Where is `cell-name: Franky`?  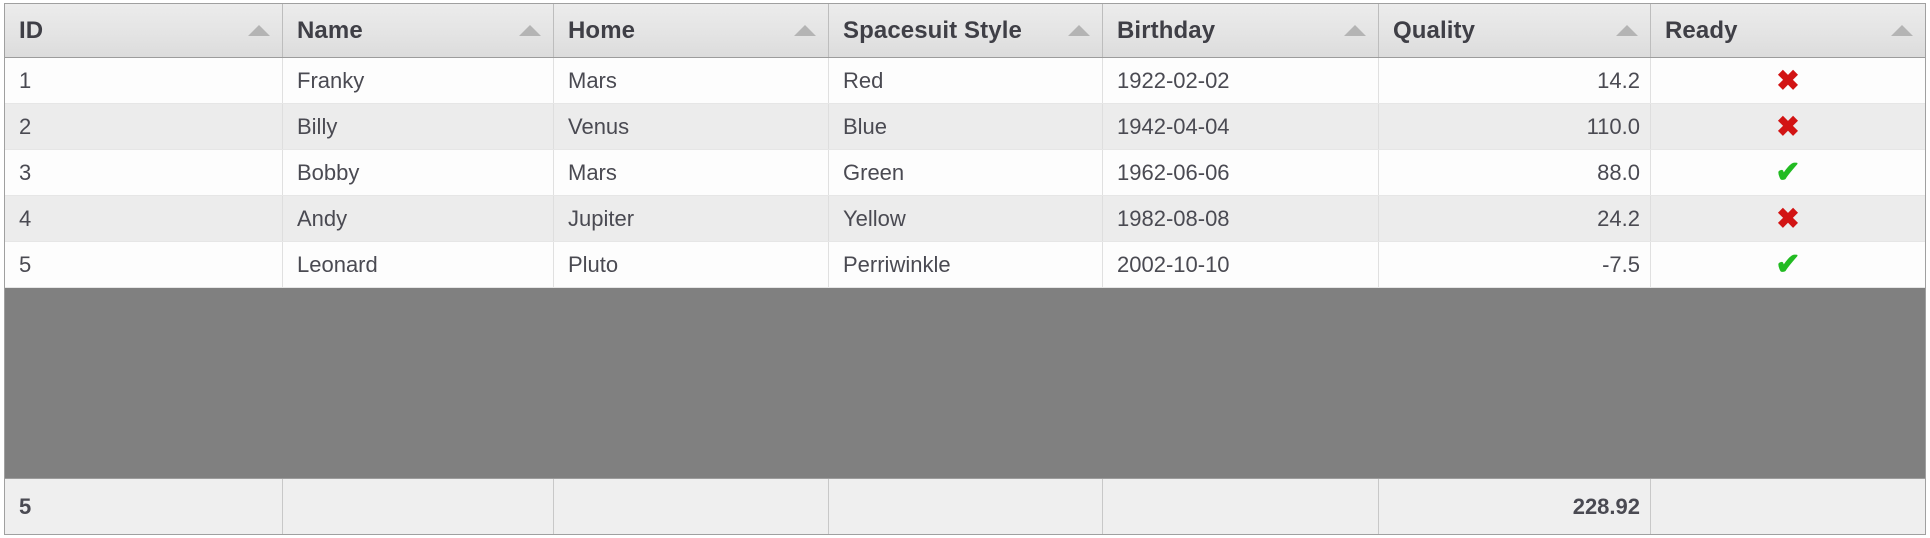
cell-name: Franky is located at coordinates (418, 80).